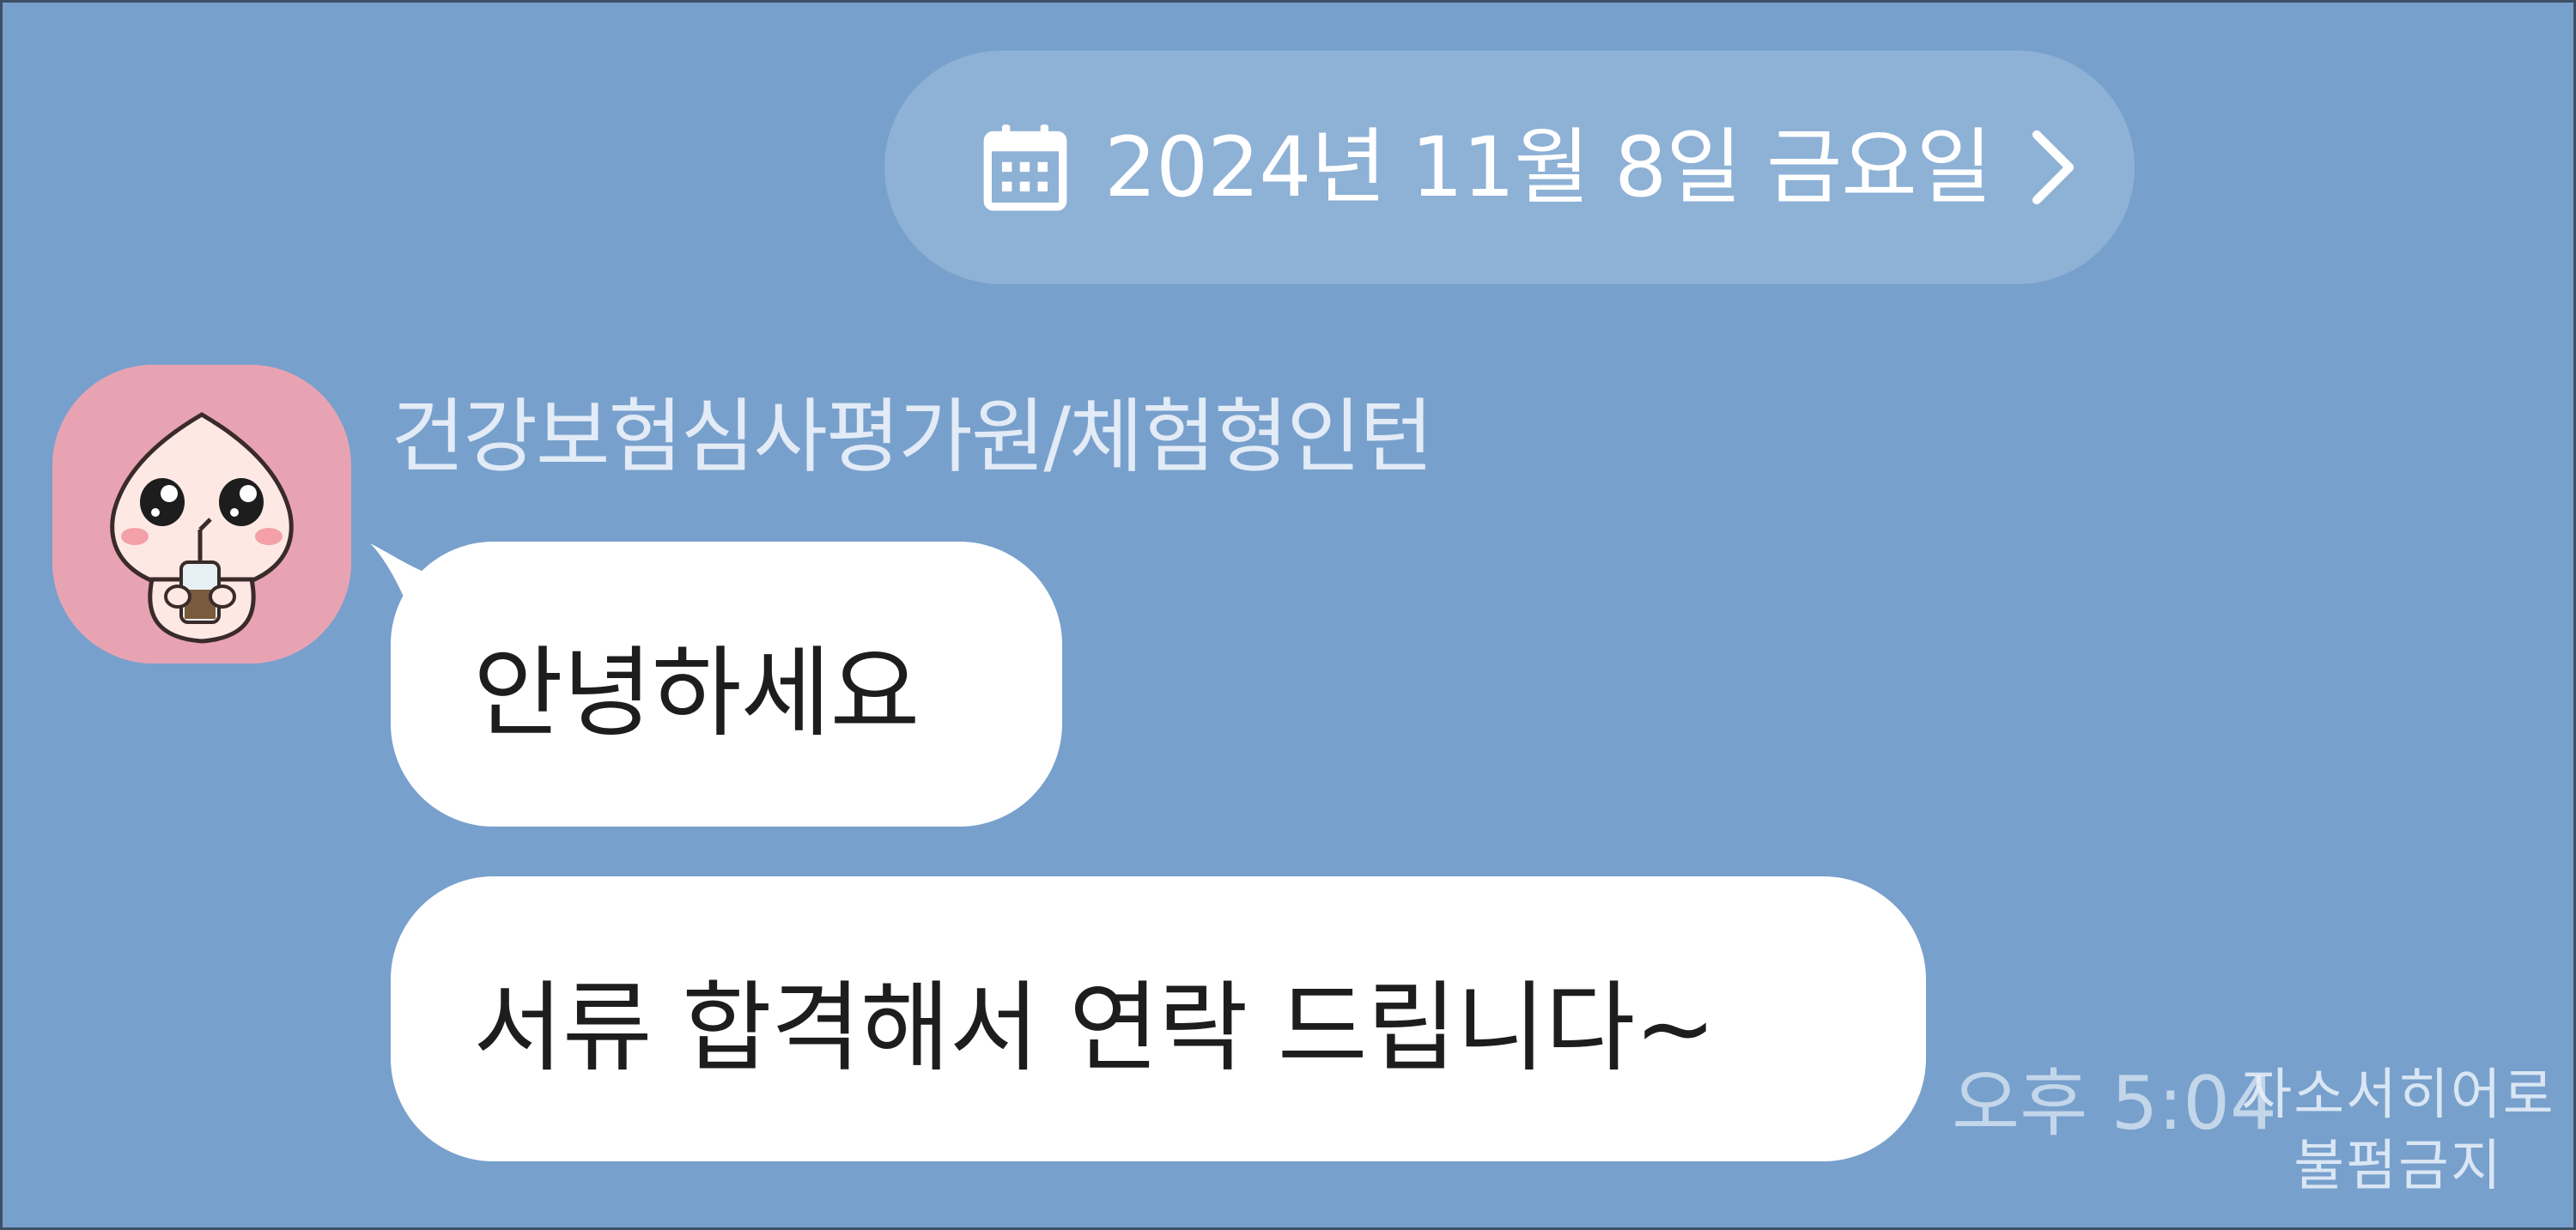 The height and width of the screenshot is (1230, 2576). Describe the element at coordinates (912, 437) in the screenshot. I see `sender-name: 건강보험심사평가원/체험형인턴` at that location.